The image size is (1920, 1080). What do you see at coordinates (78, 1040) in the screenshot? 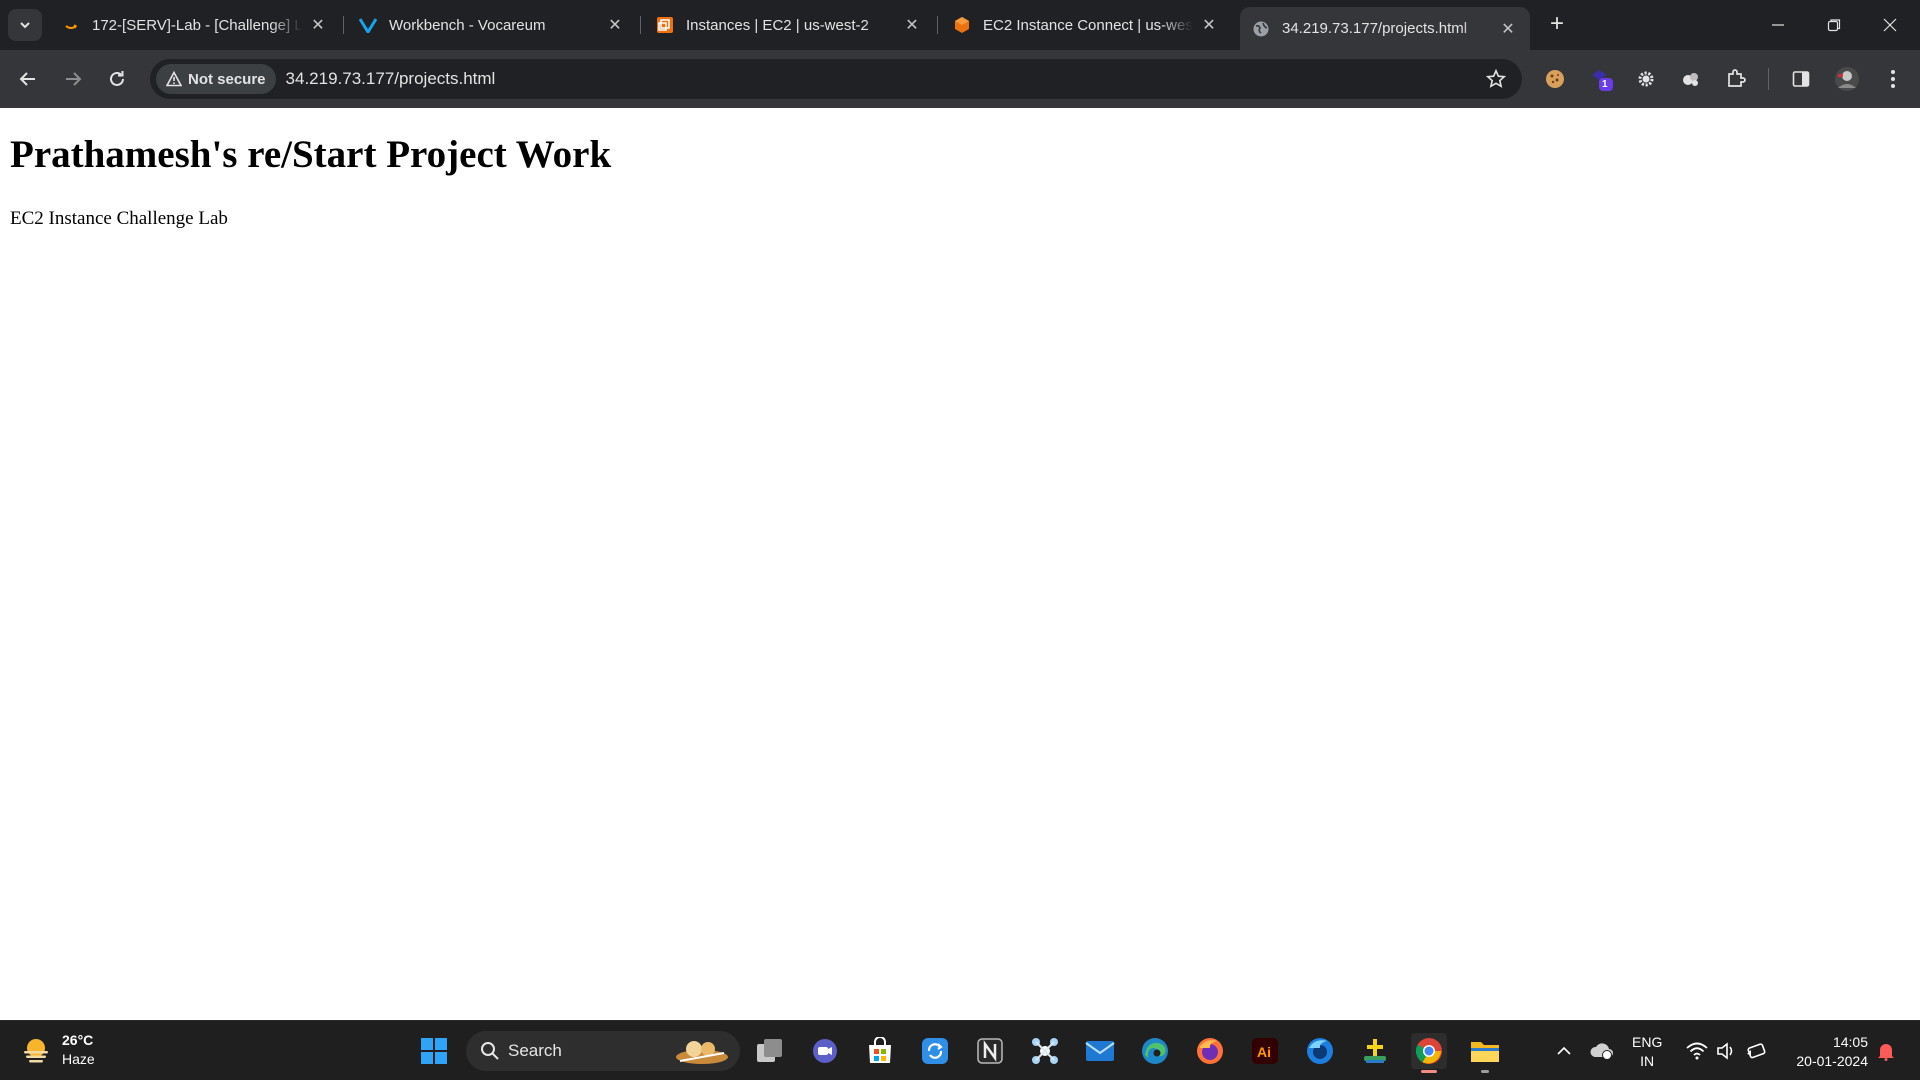
I see `weather-temperature: 26°C` at bounding box center [78, 1040].